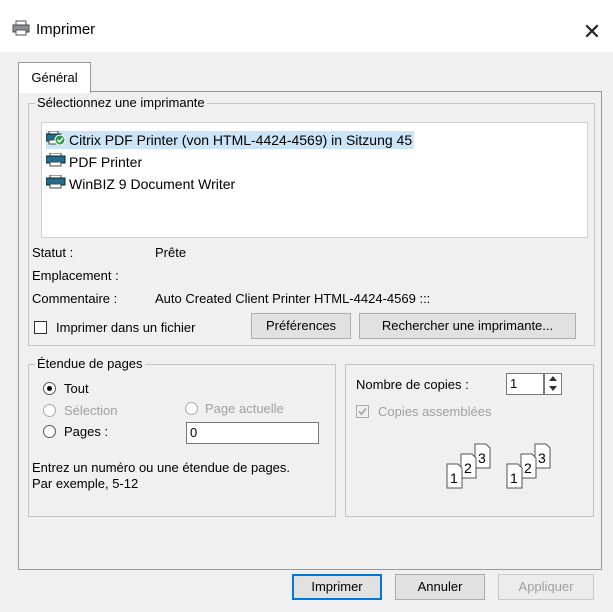 This screenshot has width=613, height=612. What do you see at coordinates (553, 388) in the screenshot?
I see `spinner-down-icon` at bounding box center [553, 388].